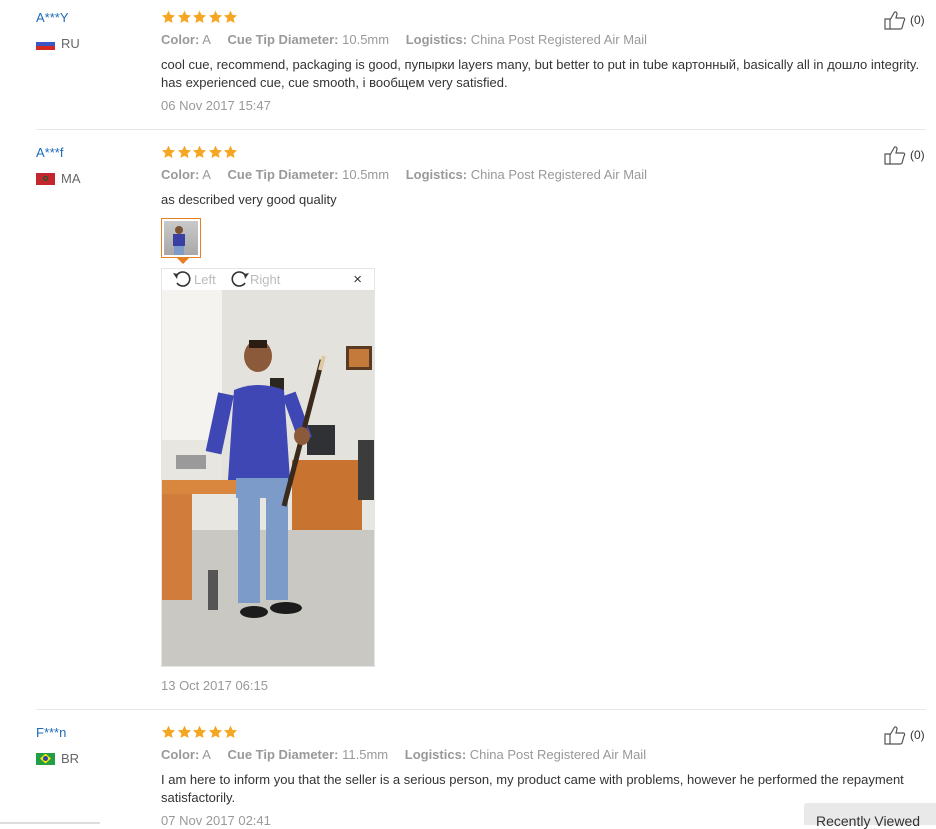 This screenshot has height=829, width=936. What do you see at coordinates (51, 732) in the screenshot?
I see `reviewer-name: F***n` at bounding box center [51, 732].